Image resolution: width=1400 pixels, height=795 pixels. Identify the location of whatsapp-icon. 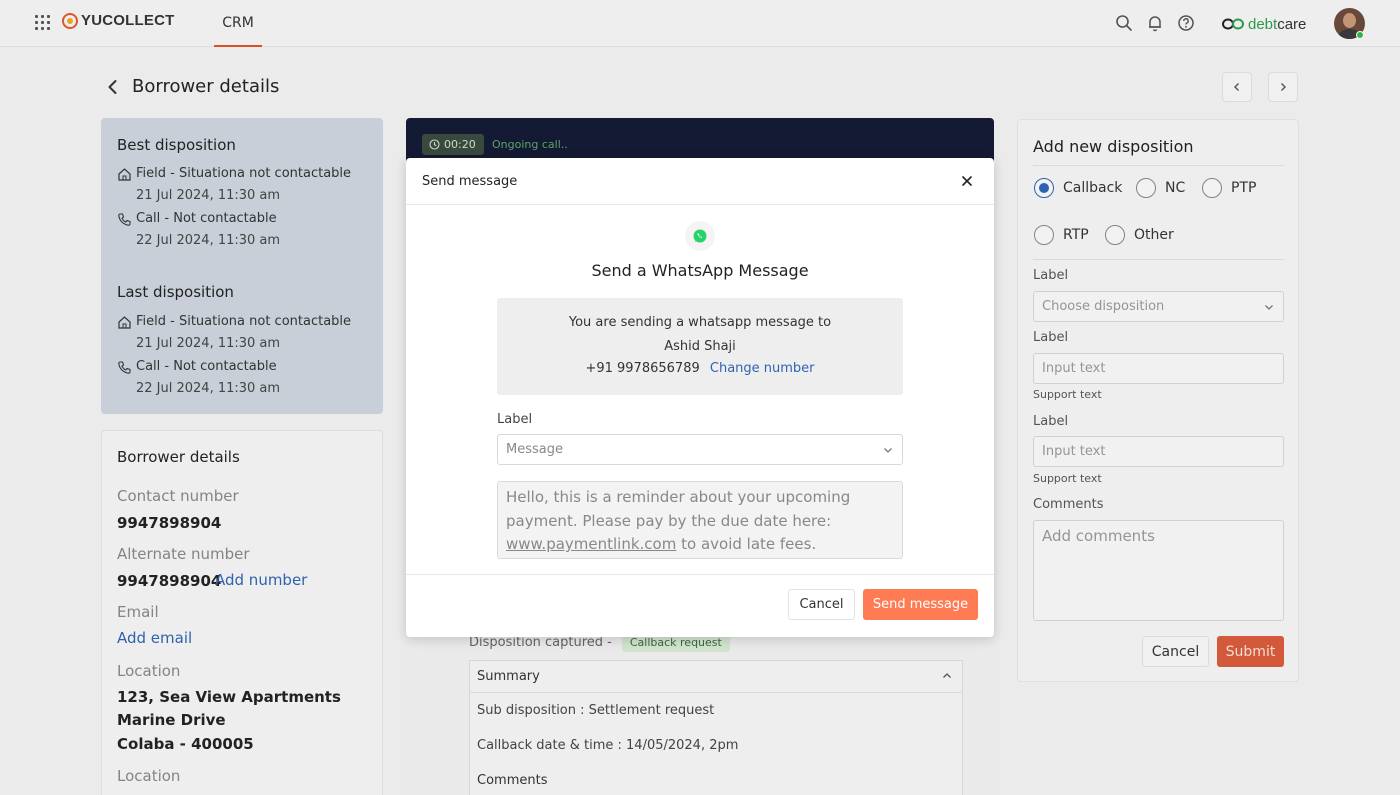
(700, 236).